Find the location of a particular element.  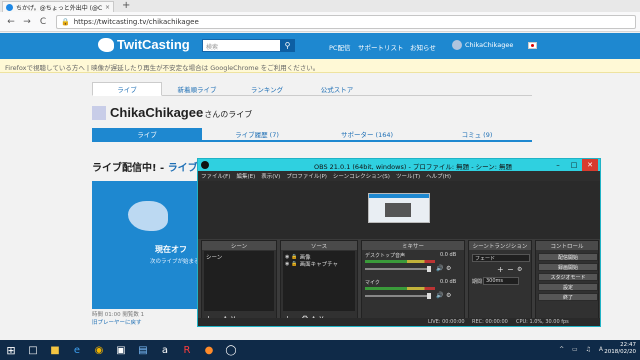

menu-edit: 編集(E) is located at coordinates (245, 176).